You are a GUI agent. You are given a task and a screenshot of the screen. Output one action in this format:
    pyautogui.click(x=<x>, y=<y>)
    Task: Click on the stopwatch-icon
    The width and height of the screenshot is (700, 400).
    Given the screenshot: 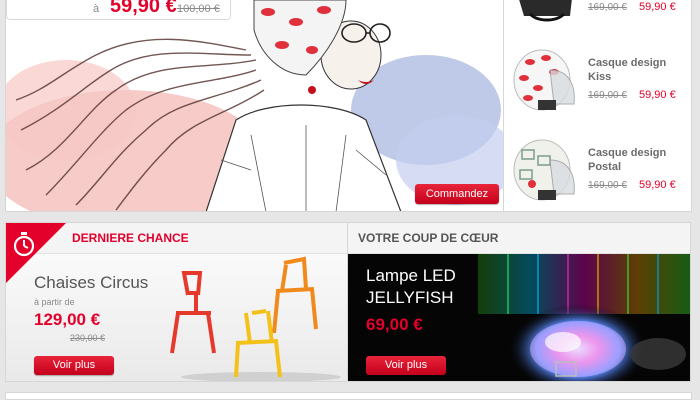 What is the action you would take?
    pyautogui.click(x=24, y=244)
    